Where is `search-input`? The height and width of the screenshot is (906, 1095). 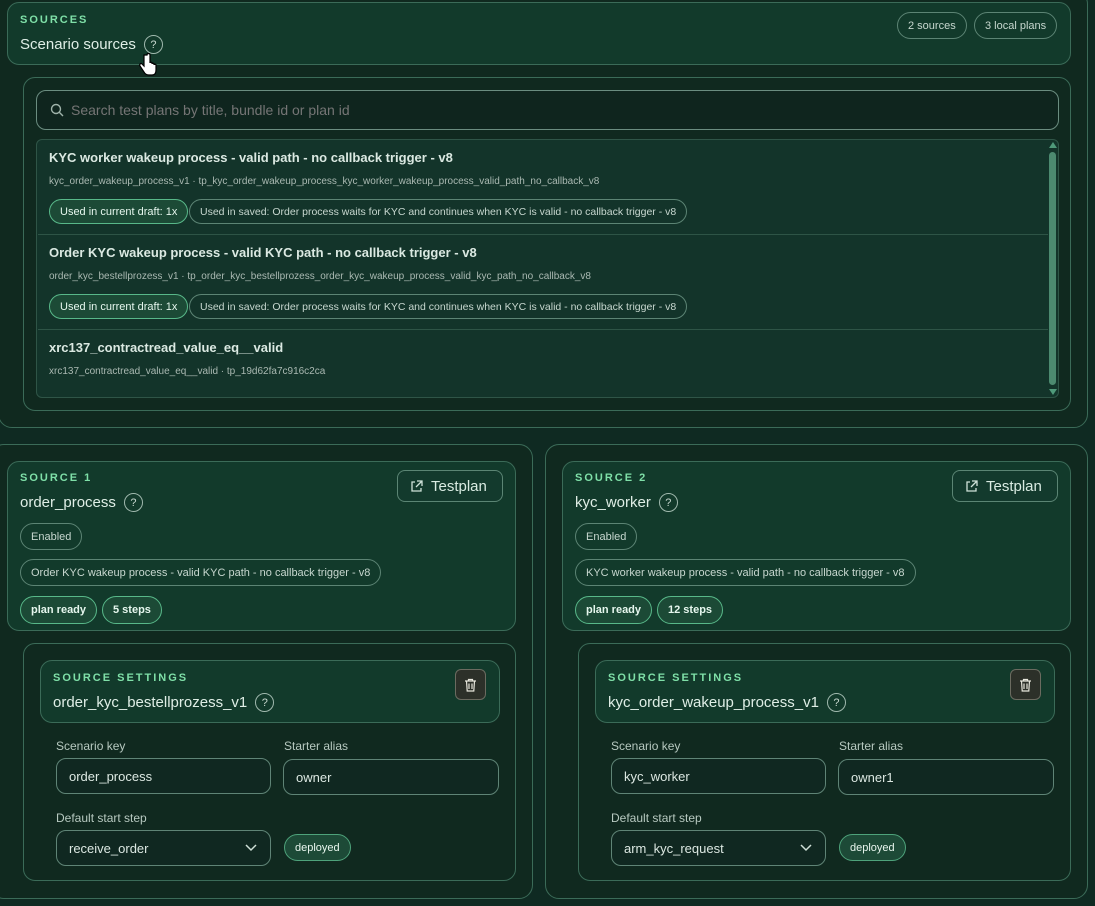
search-input is located at coordinates (556, 110).